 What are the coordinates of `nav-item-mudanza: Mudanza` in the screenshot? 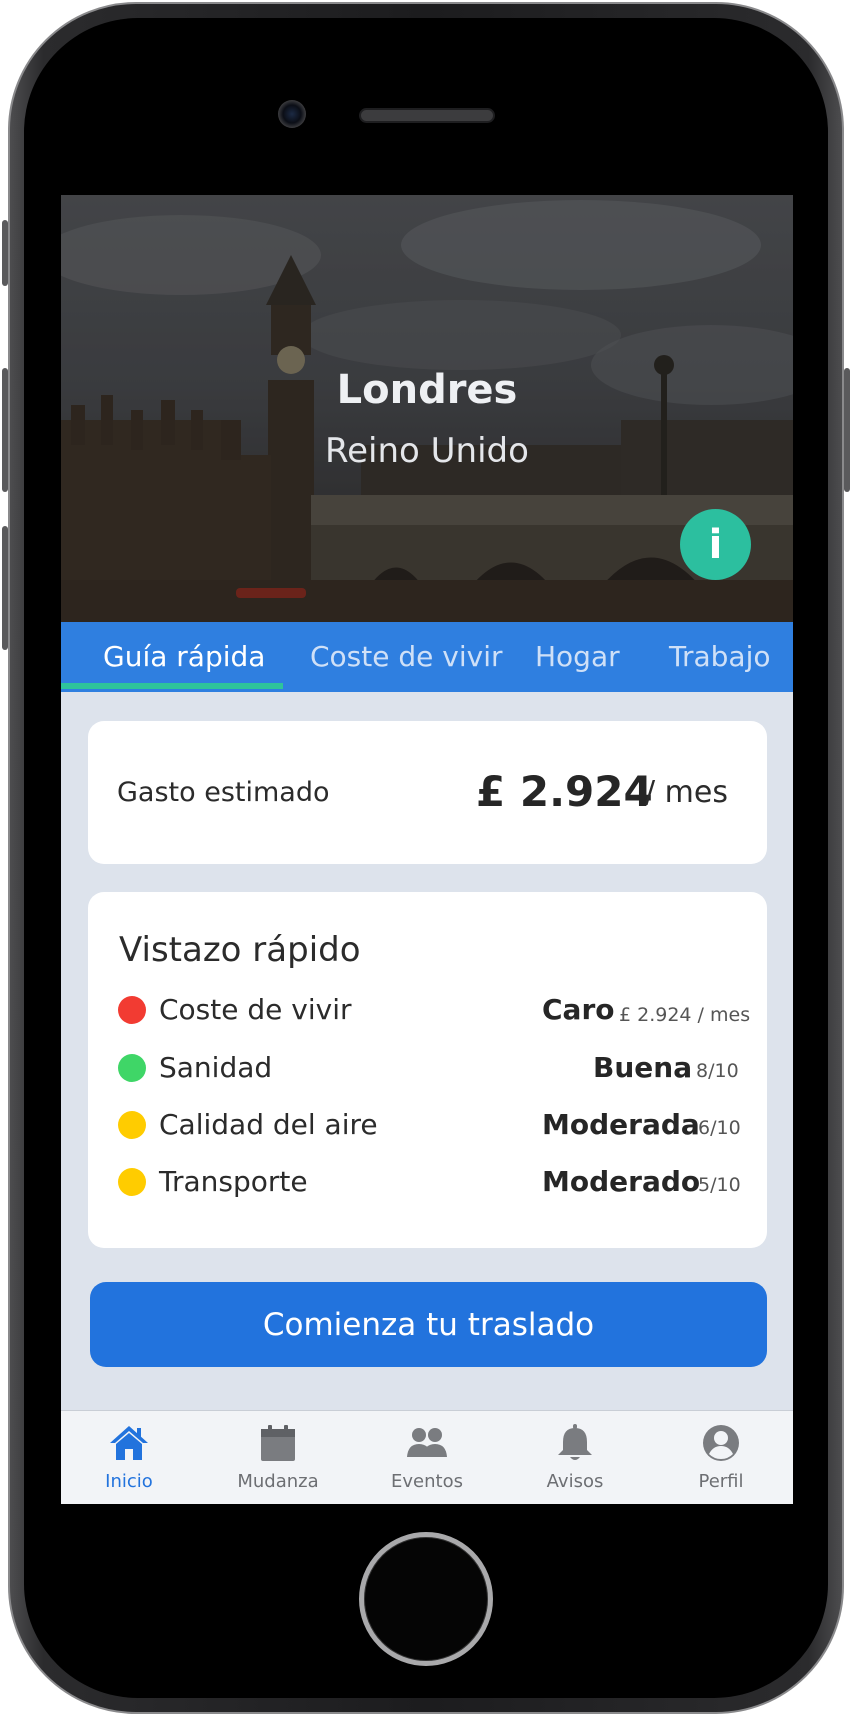 It's located at (278, 1457).